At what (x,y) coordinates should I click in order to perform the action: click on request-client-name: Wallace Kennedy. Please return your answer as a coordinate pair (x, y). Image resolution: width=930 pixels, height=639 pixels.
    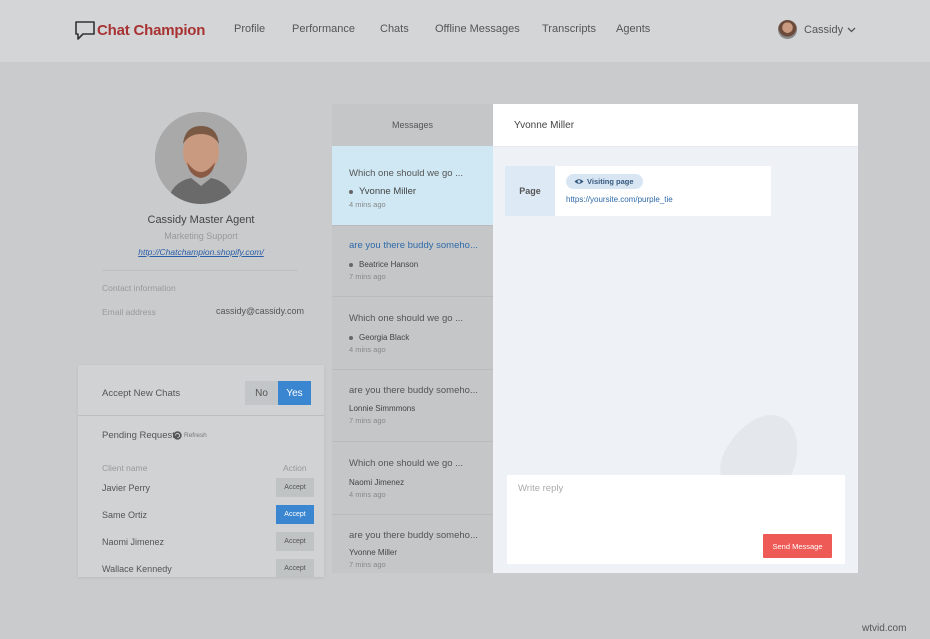
    Looking at the image, I should click on (137, 569).